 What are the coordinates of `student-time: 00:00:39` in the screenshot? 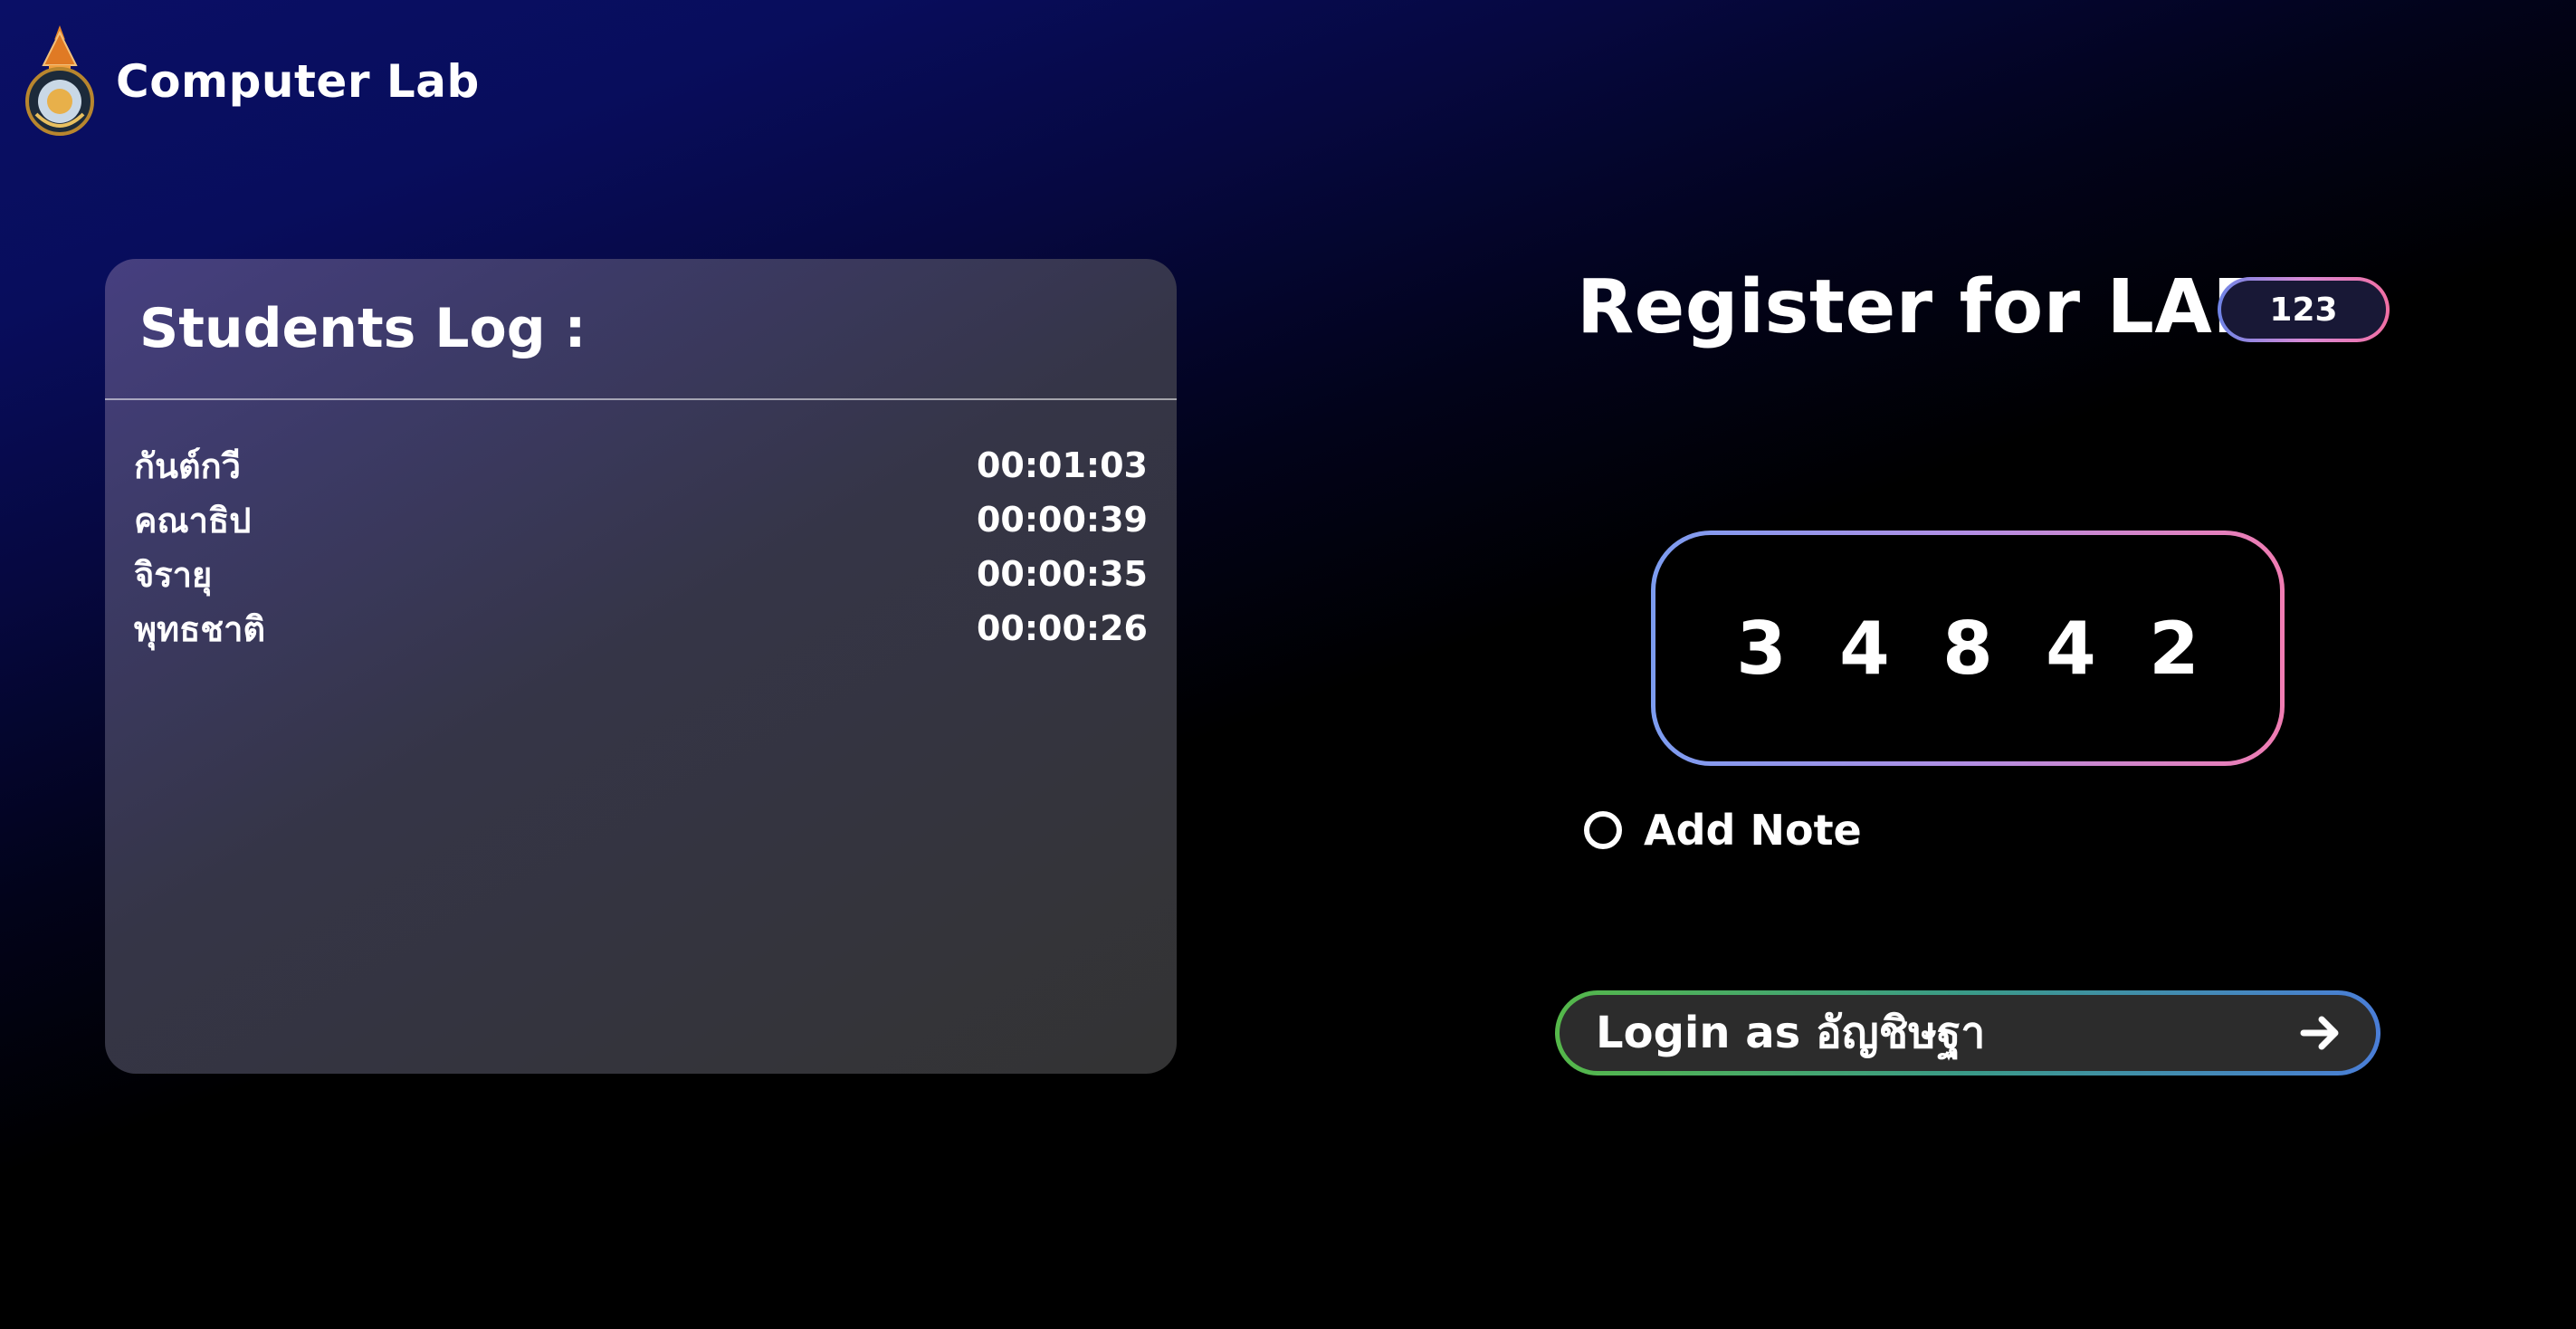 It's located at (1062, 520).